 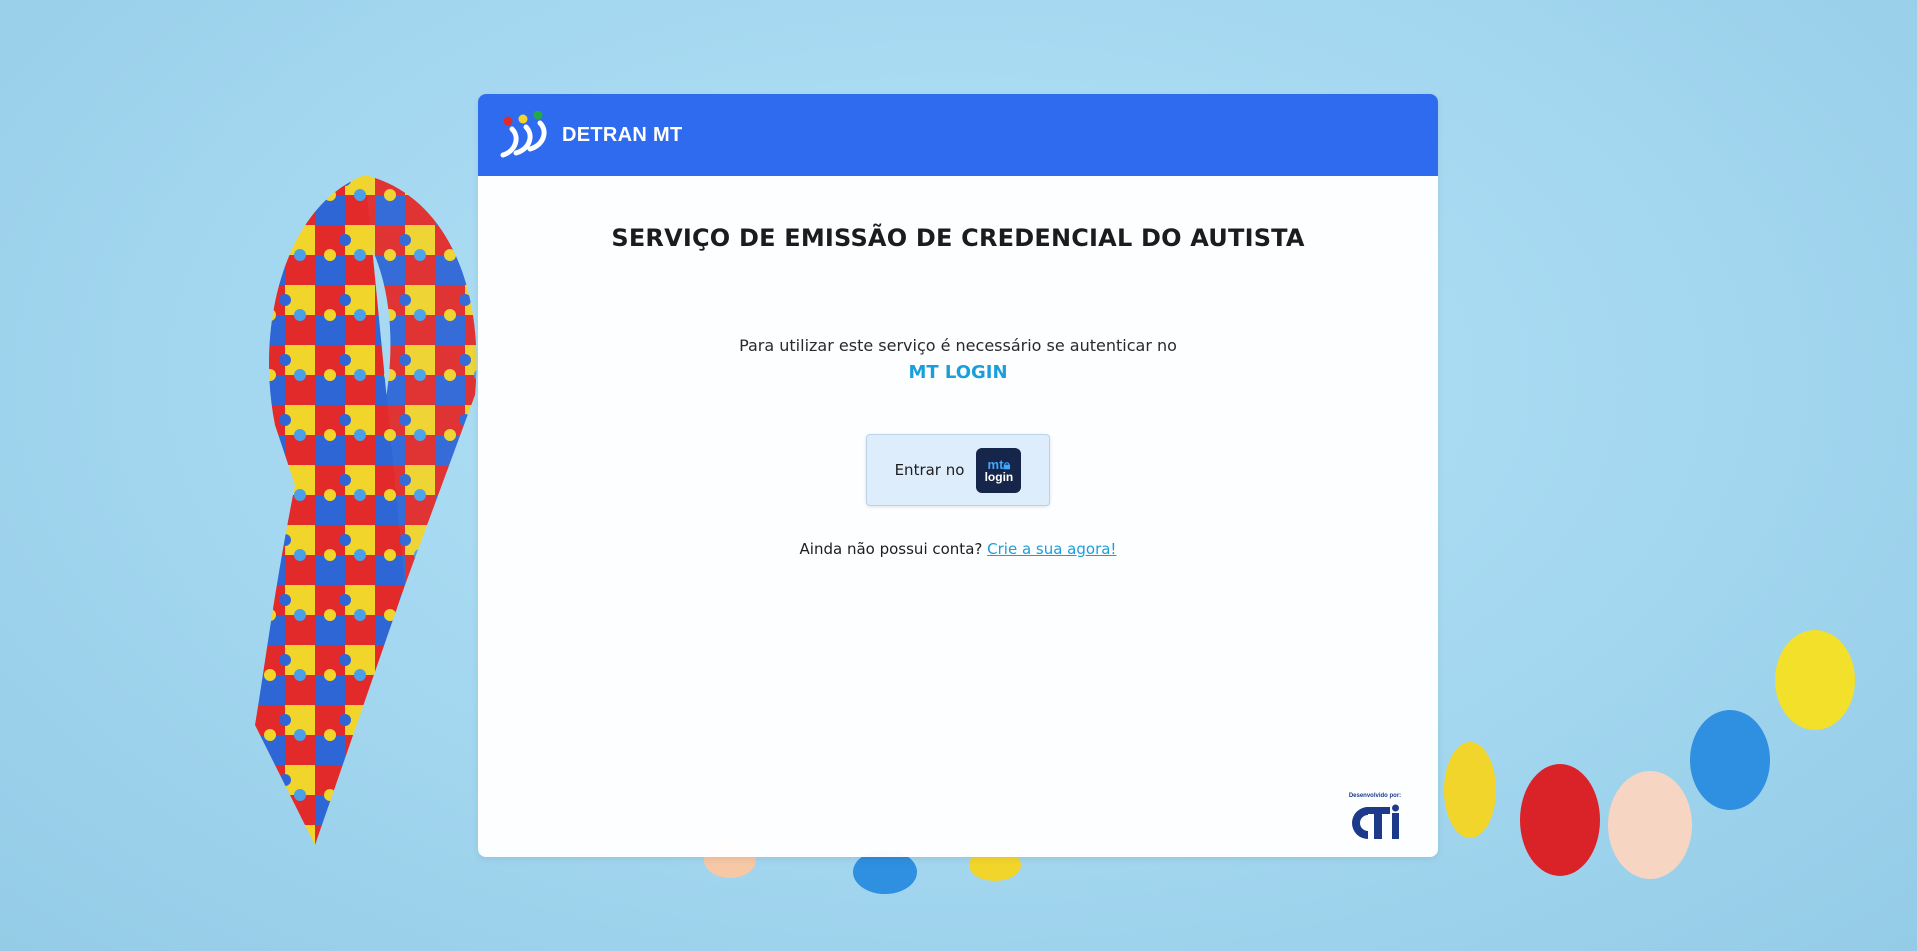 I want to click on mt-login-button: Entrar no mt🔒︎ login, so click(x=958, y=470).